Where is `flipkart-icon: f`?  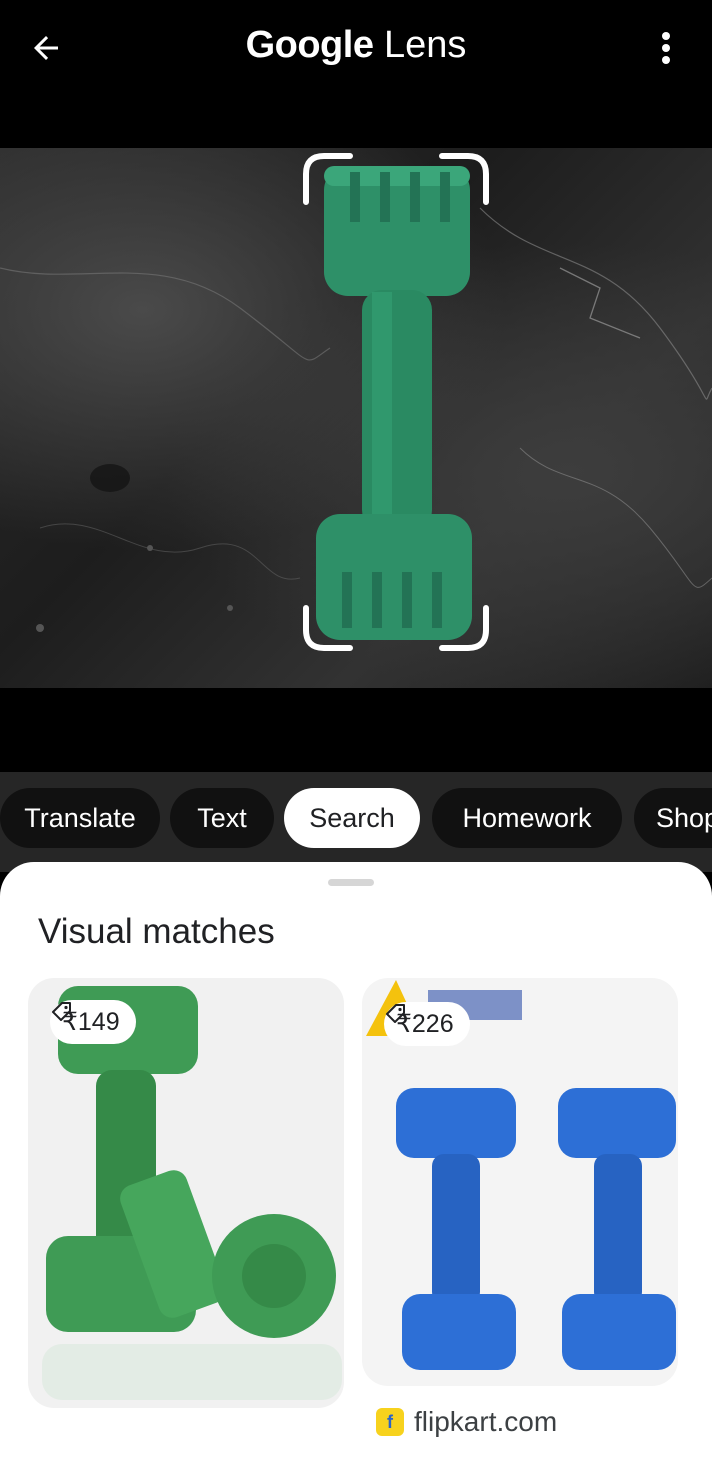 flipkart-icon: f is located at coordinates (390, 1422).